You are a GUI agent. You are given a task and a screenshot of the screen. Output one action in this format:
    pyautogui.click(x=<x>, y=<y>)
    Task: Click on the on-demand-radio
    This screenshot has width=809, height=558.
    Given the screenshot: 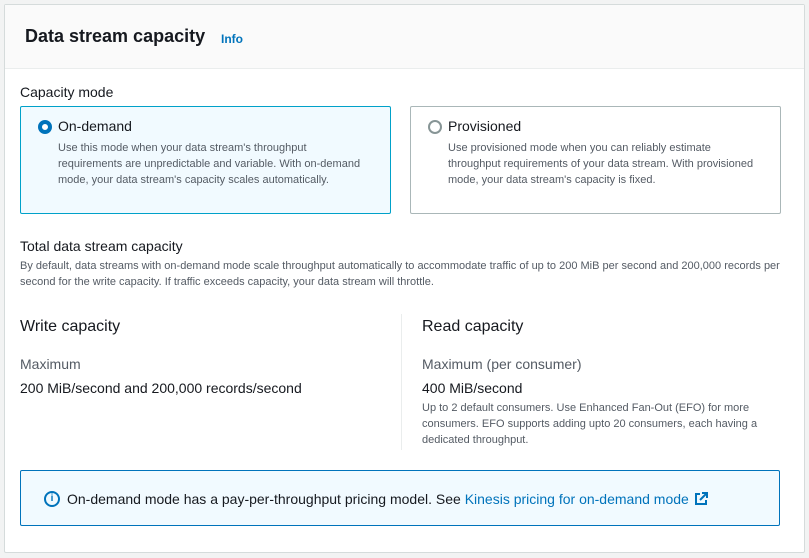 What is the action you would take?
    pyautogui.click(x=45, y=127)
    